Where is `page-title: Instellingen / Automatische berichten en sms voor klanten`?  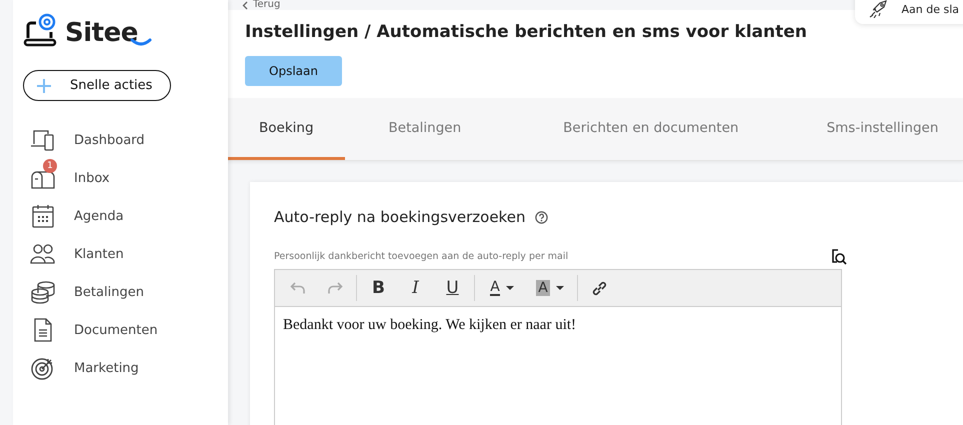
page-title: Instellingen / Automatische berichten en sms voor klanten is located at coordinates (526, 32).